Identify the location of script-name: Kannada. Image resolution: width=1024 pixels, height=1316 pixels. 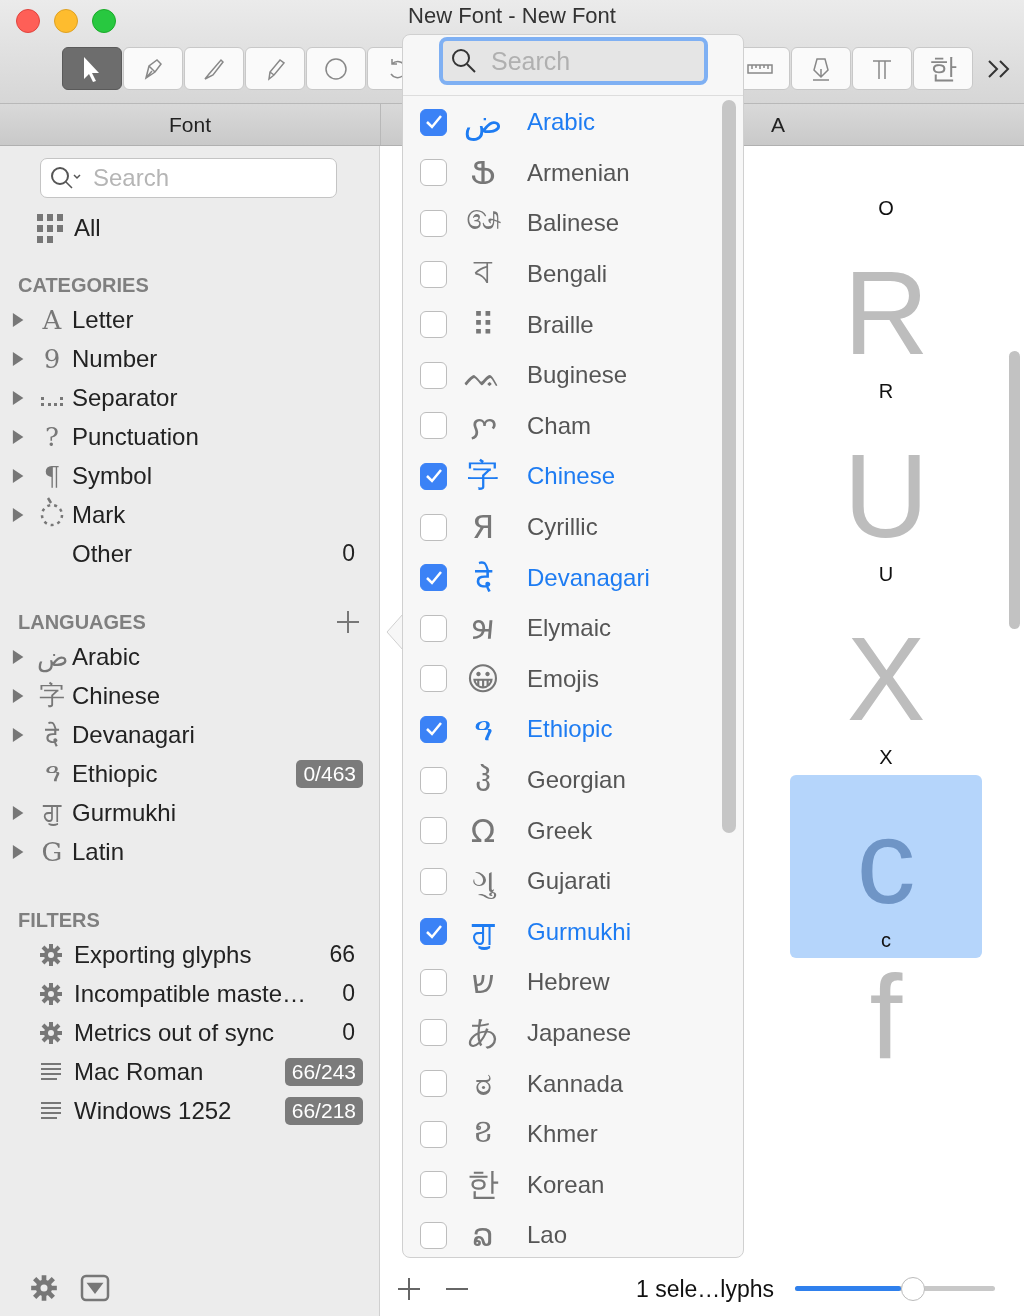
(575, 1083).